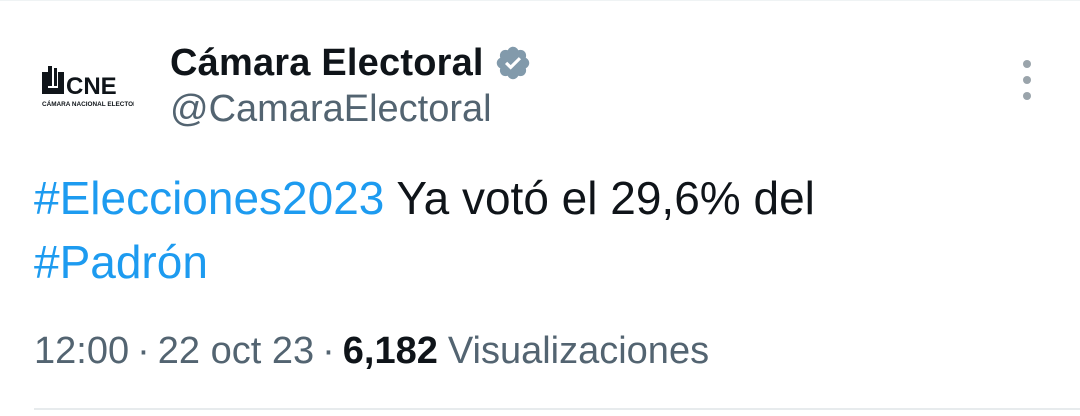 Image resolution: width=1080 pixels, height=416 pixels. Describe the element at coordinates (513, 63) in the screenshot. I see `verified-badge-icon` at that location.